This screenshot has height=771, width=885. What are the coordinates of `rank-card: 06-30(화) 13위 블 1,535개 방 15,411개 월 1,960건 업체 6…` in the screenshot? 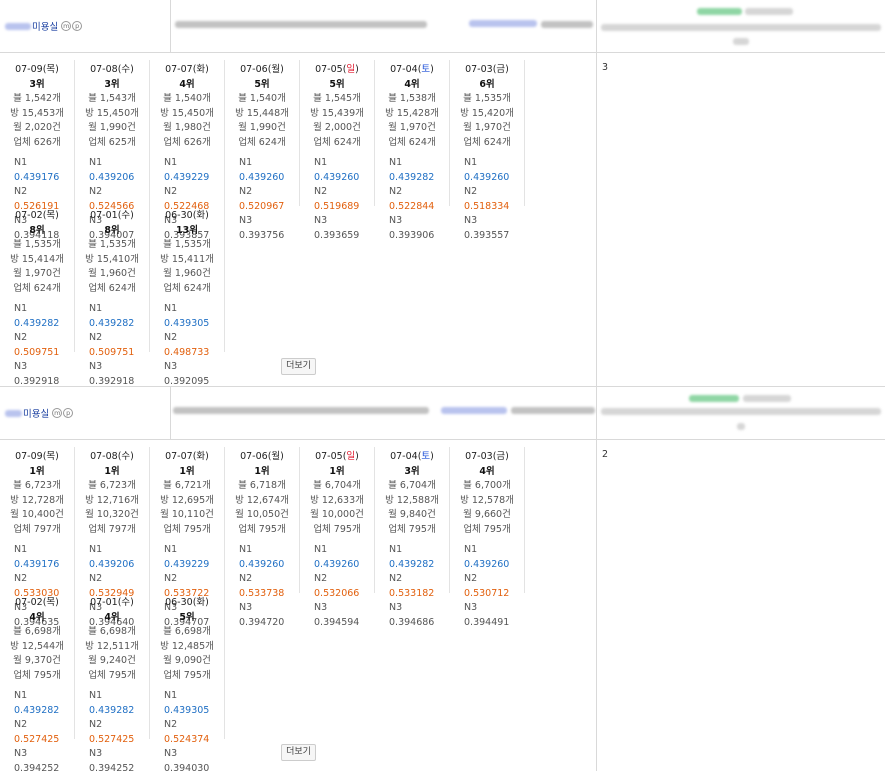 It's located at (187, 296).